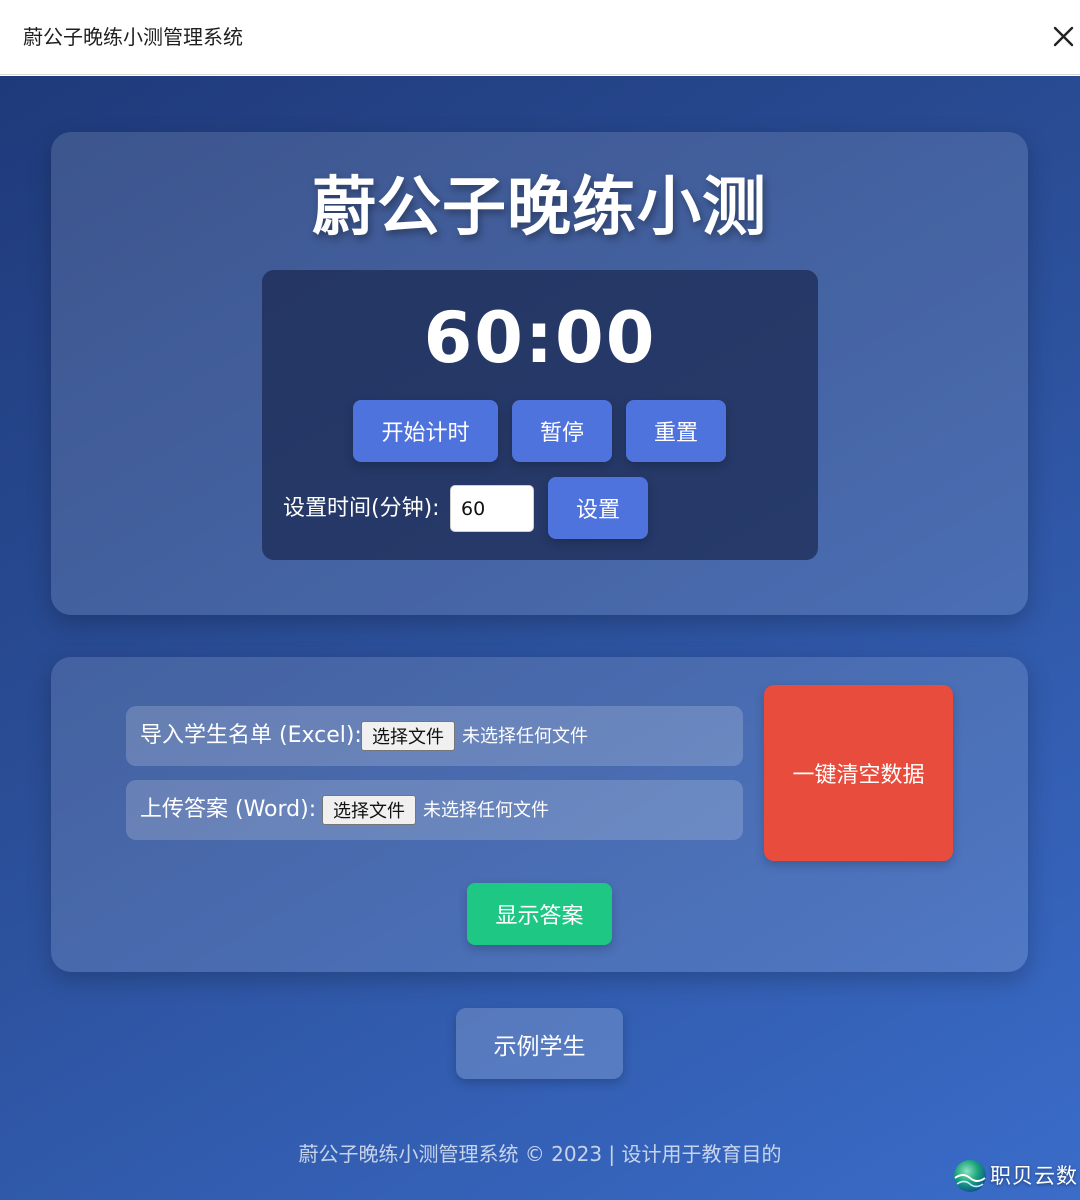 This screenshot has width=1080, height=1200. I want to click on excel-import-row: 导入学生名单 (Excel): 选择文件 未选择任何文件, so click(434, 736).